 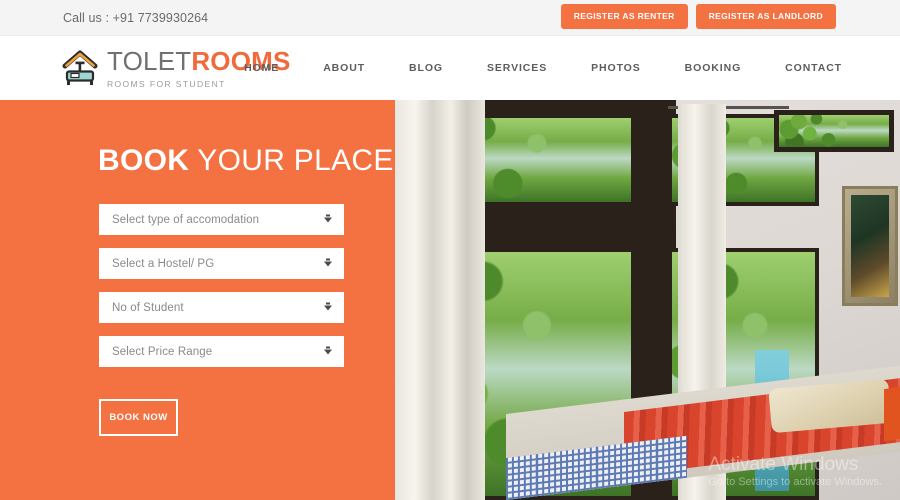 I want to click on accommodation-type-select: Select type of accomodation, so click(x=221, y=219).